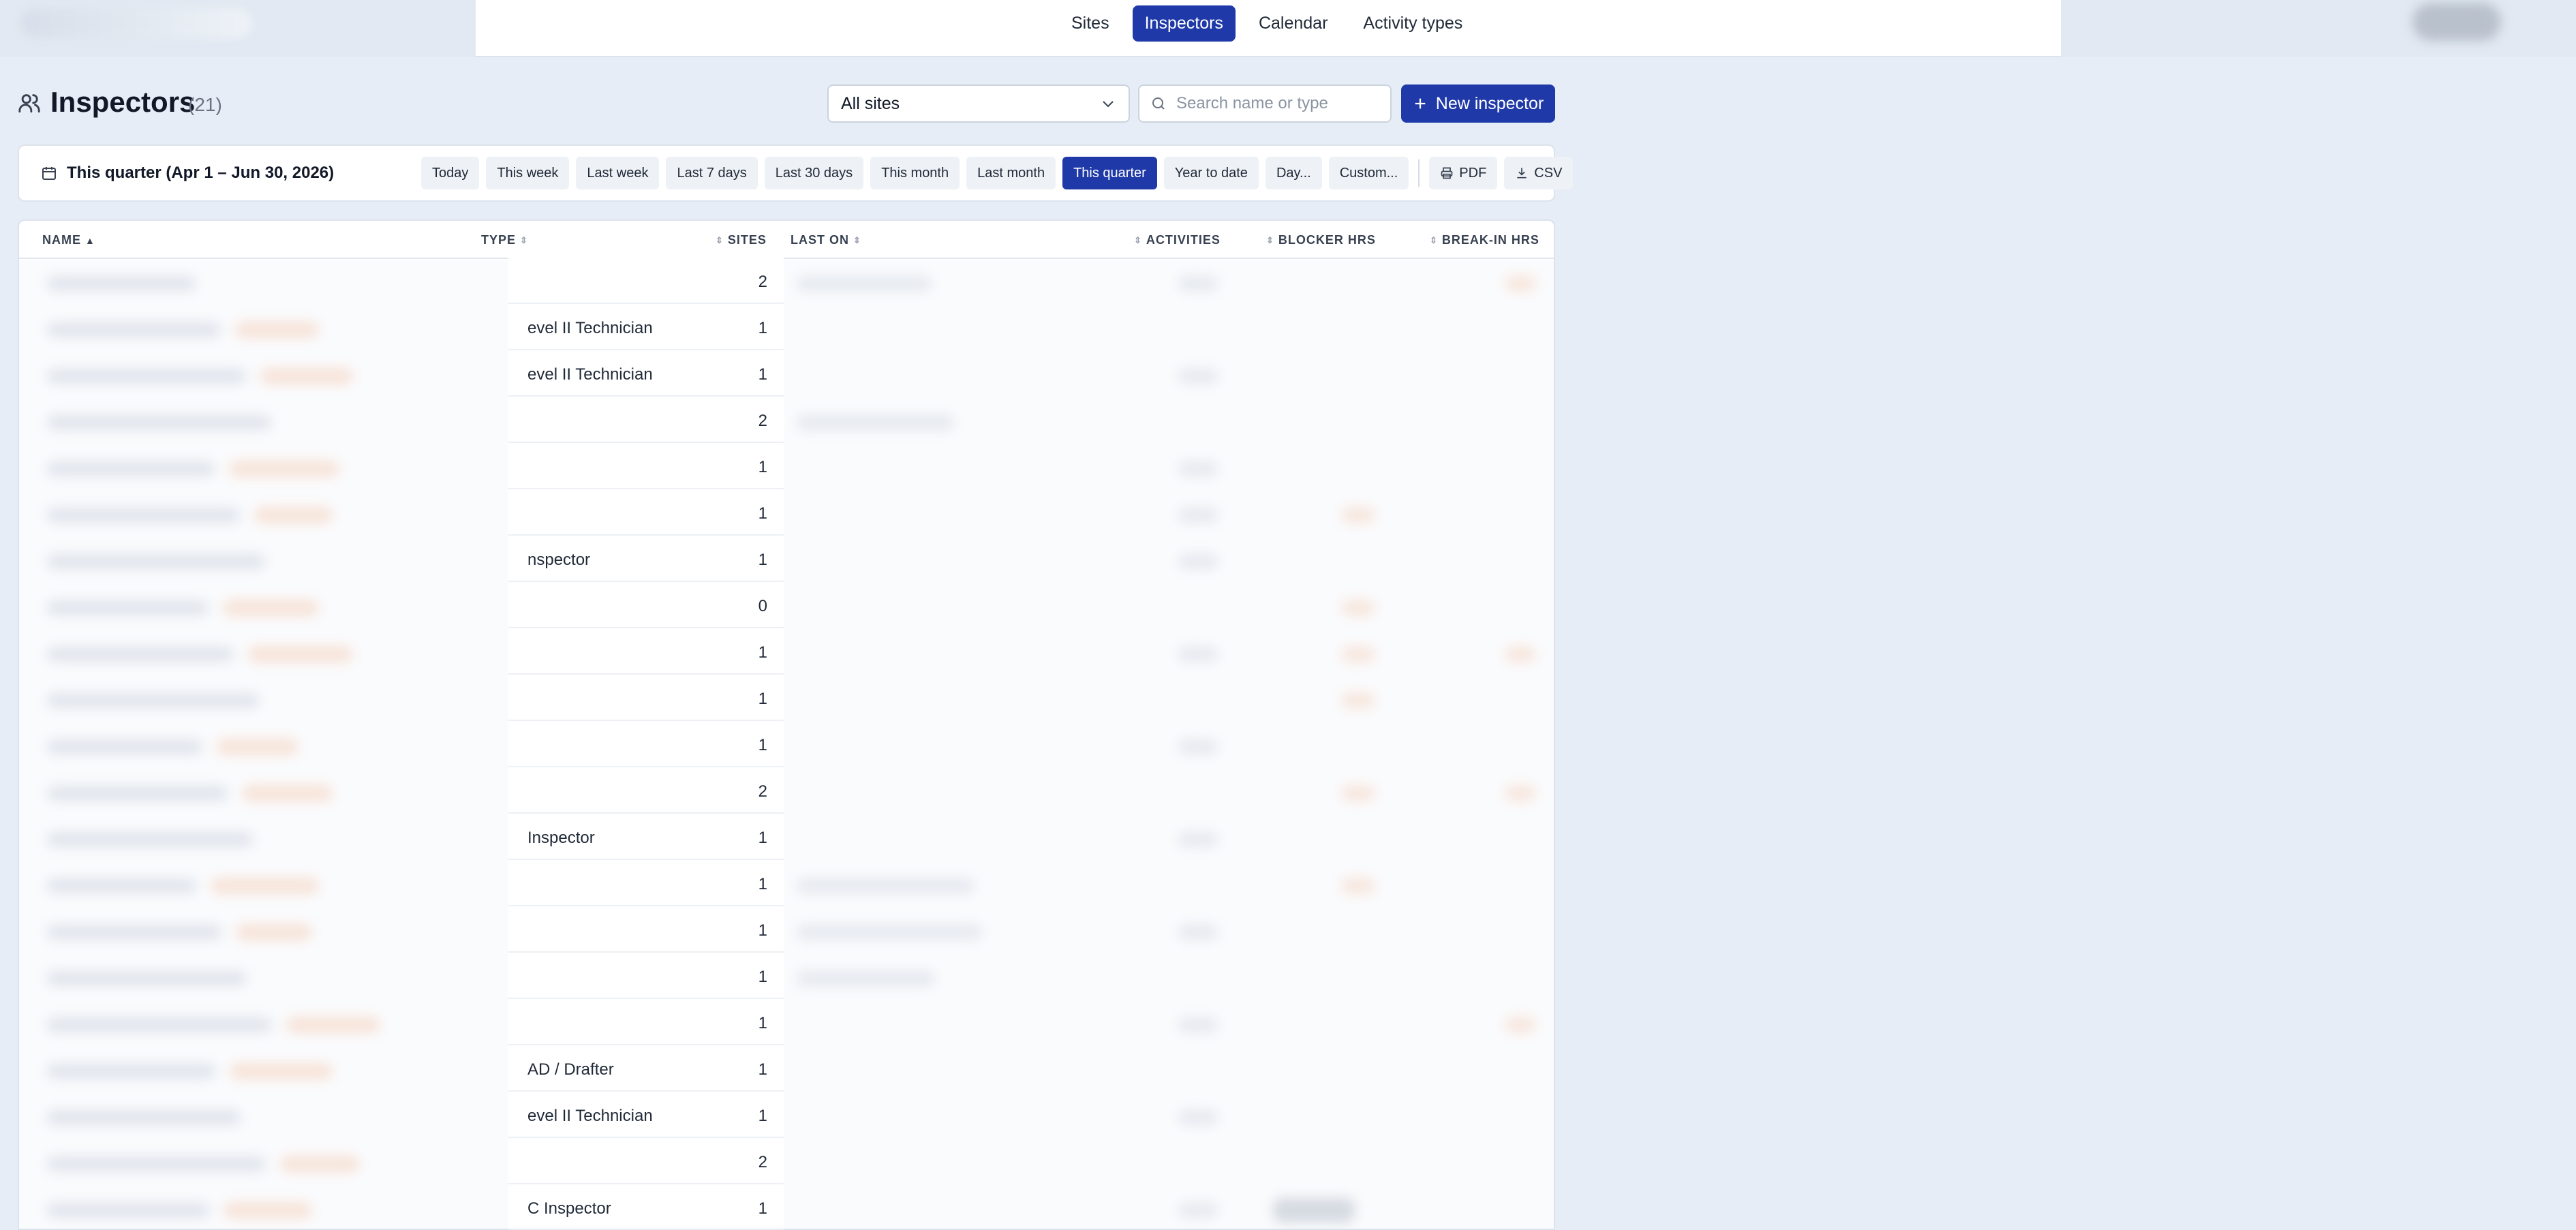 This screenshot has width=2576, height=1230. I want to click on site-select-value: All sites, so click(871, 103).